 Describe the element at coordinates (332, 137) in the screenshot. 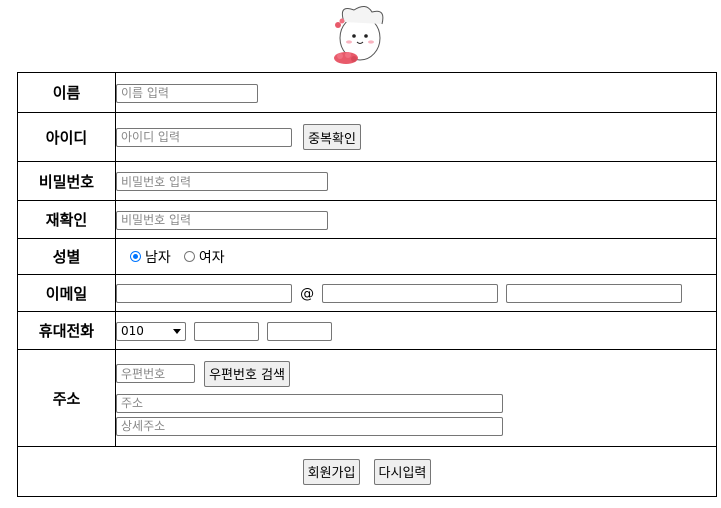

I see `duplicate-check-button: 중복확인` at that location.